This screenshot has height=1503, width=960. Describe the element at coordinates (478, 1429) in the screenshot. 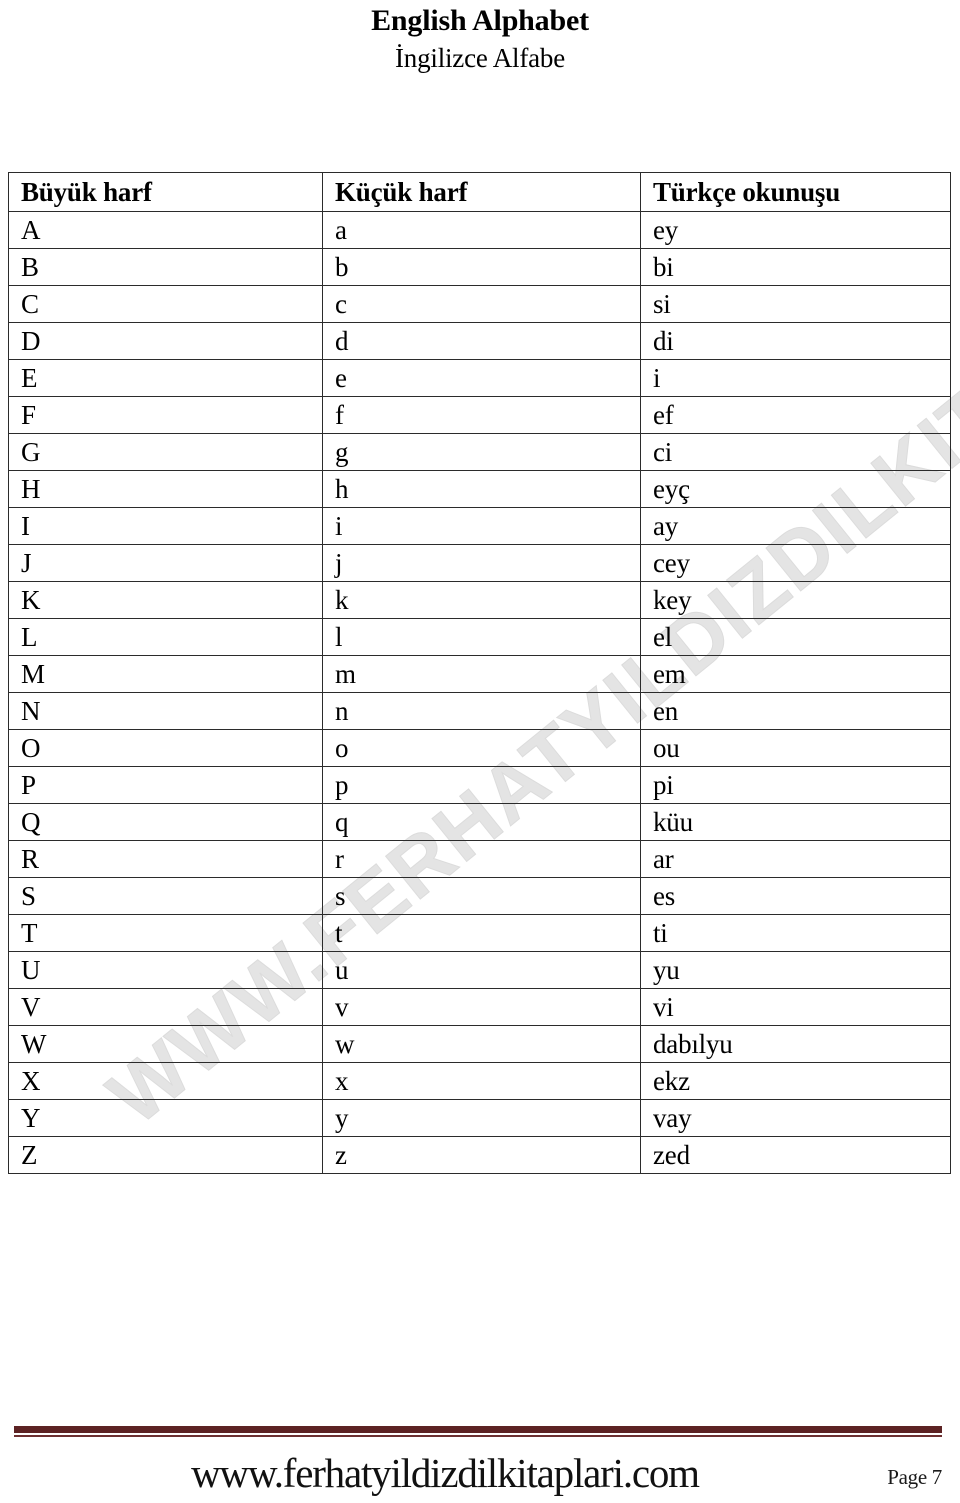

I see `footer-divider-thick-bar` at that location.